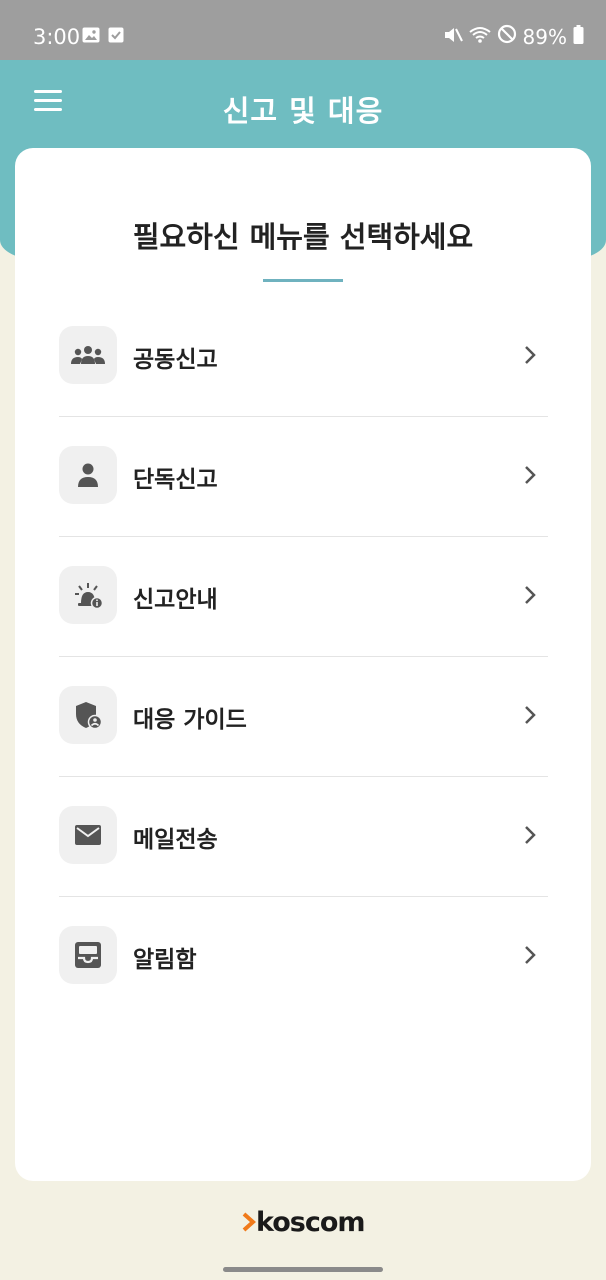 This screenshot has width=606, height=1280. Describe the element at coordinates (88, 475) in the screenshot. I see `person-icon` at that location.